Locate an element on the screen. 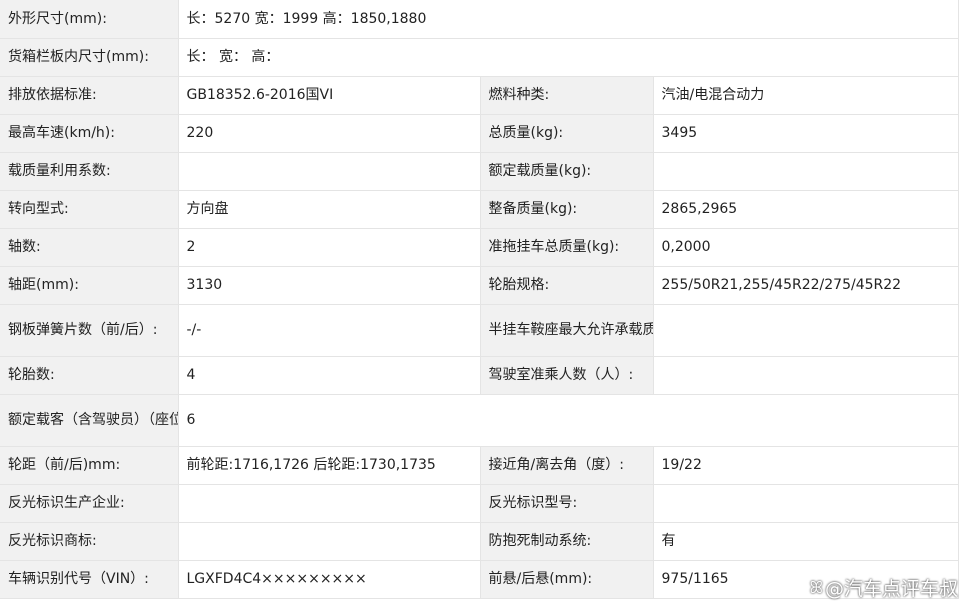 The height and width of the screenshot is (611, 976). table-row: 货箱栏板内尺寸(mm): 长： 宽： 高： is located at coordinates (479, 57).